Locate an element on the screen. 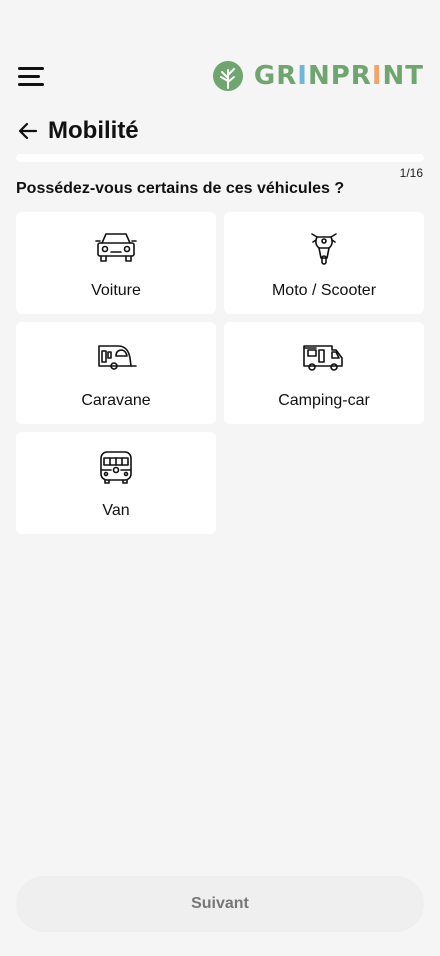 Image resolution: width=440 pixels, height=956 pixels. title-row: Mobilité is located at coordinates (77, 131).